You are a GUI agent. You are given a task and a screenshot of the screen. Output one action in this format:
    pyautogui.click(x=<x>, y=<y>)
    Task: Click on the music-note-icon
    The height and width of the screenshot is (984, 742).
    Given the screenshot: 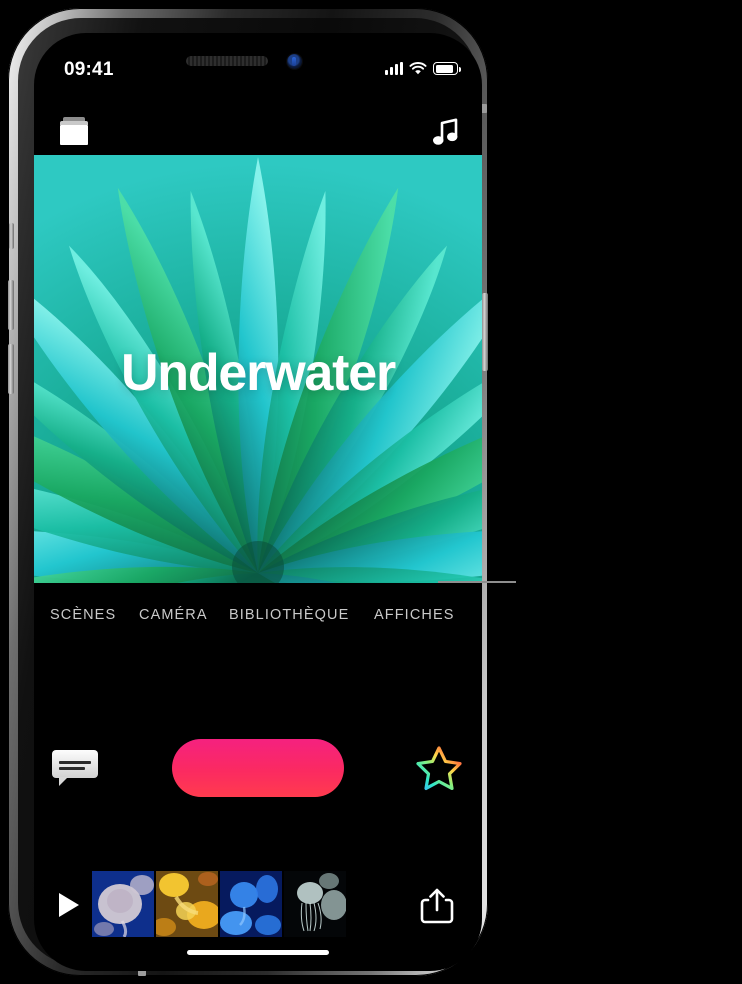 What is the action you would take?
    pyautogui.click(x=445, y=131)
    